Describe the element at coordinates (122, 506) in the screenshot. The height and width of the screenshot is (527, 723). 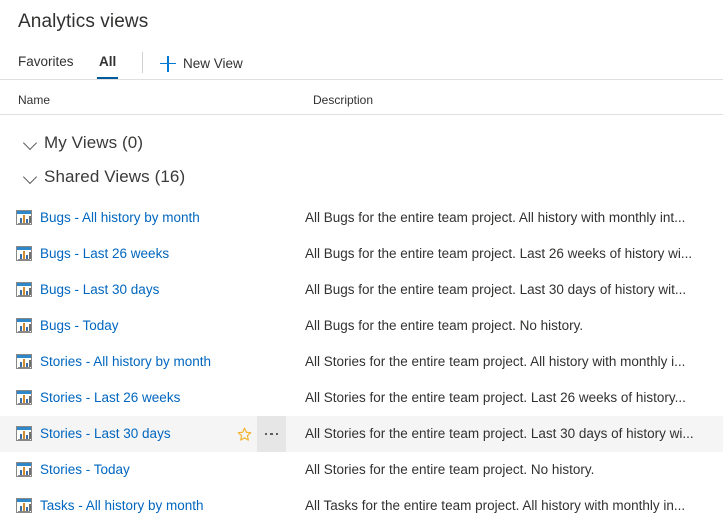
I see `view-name-link: Tasks - All history by month` at that location.